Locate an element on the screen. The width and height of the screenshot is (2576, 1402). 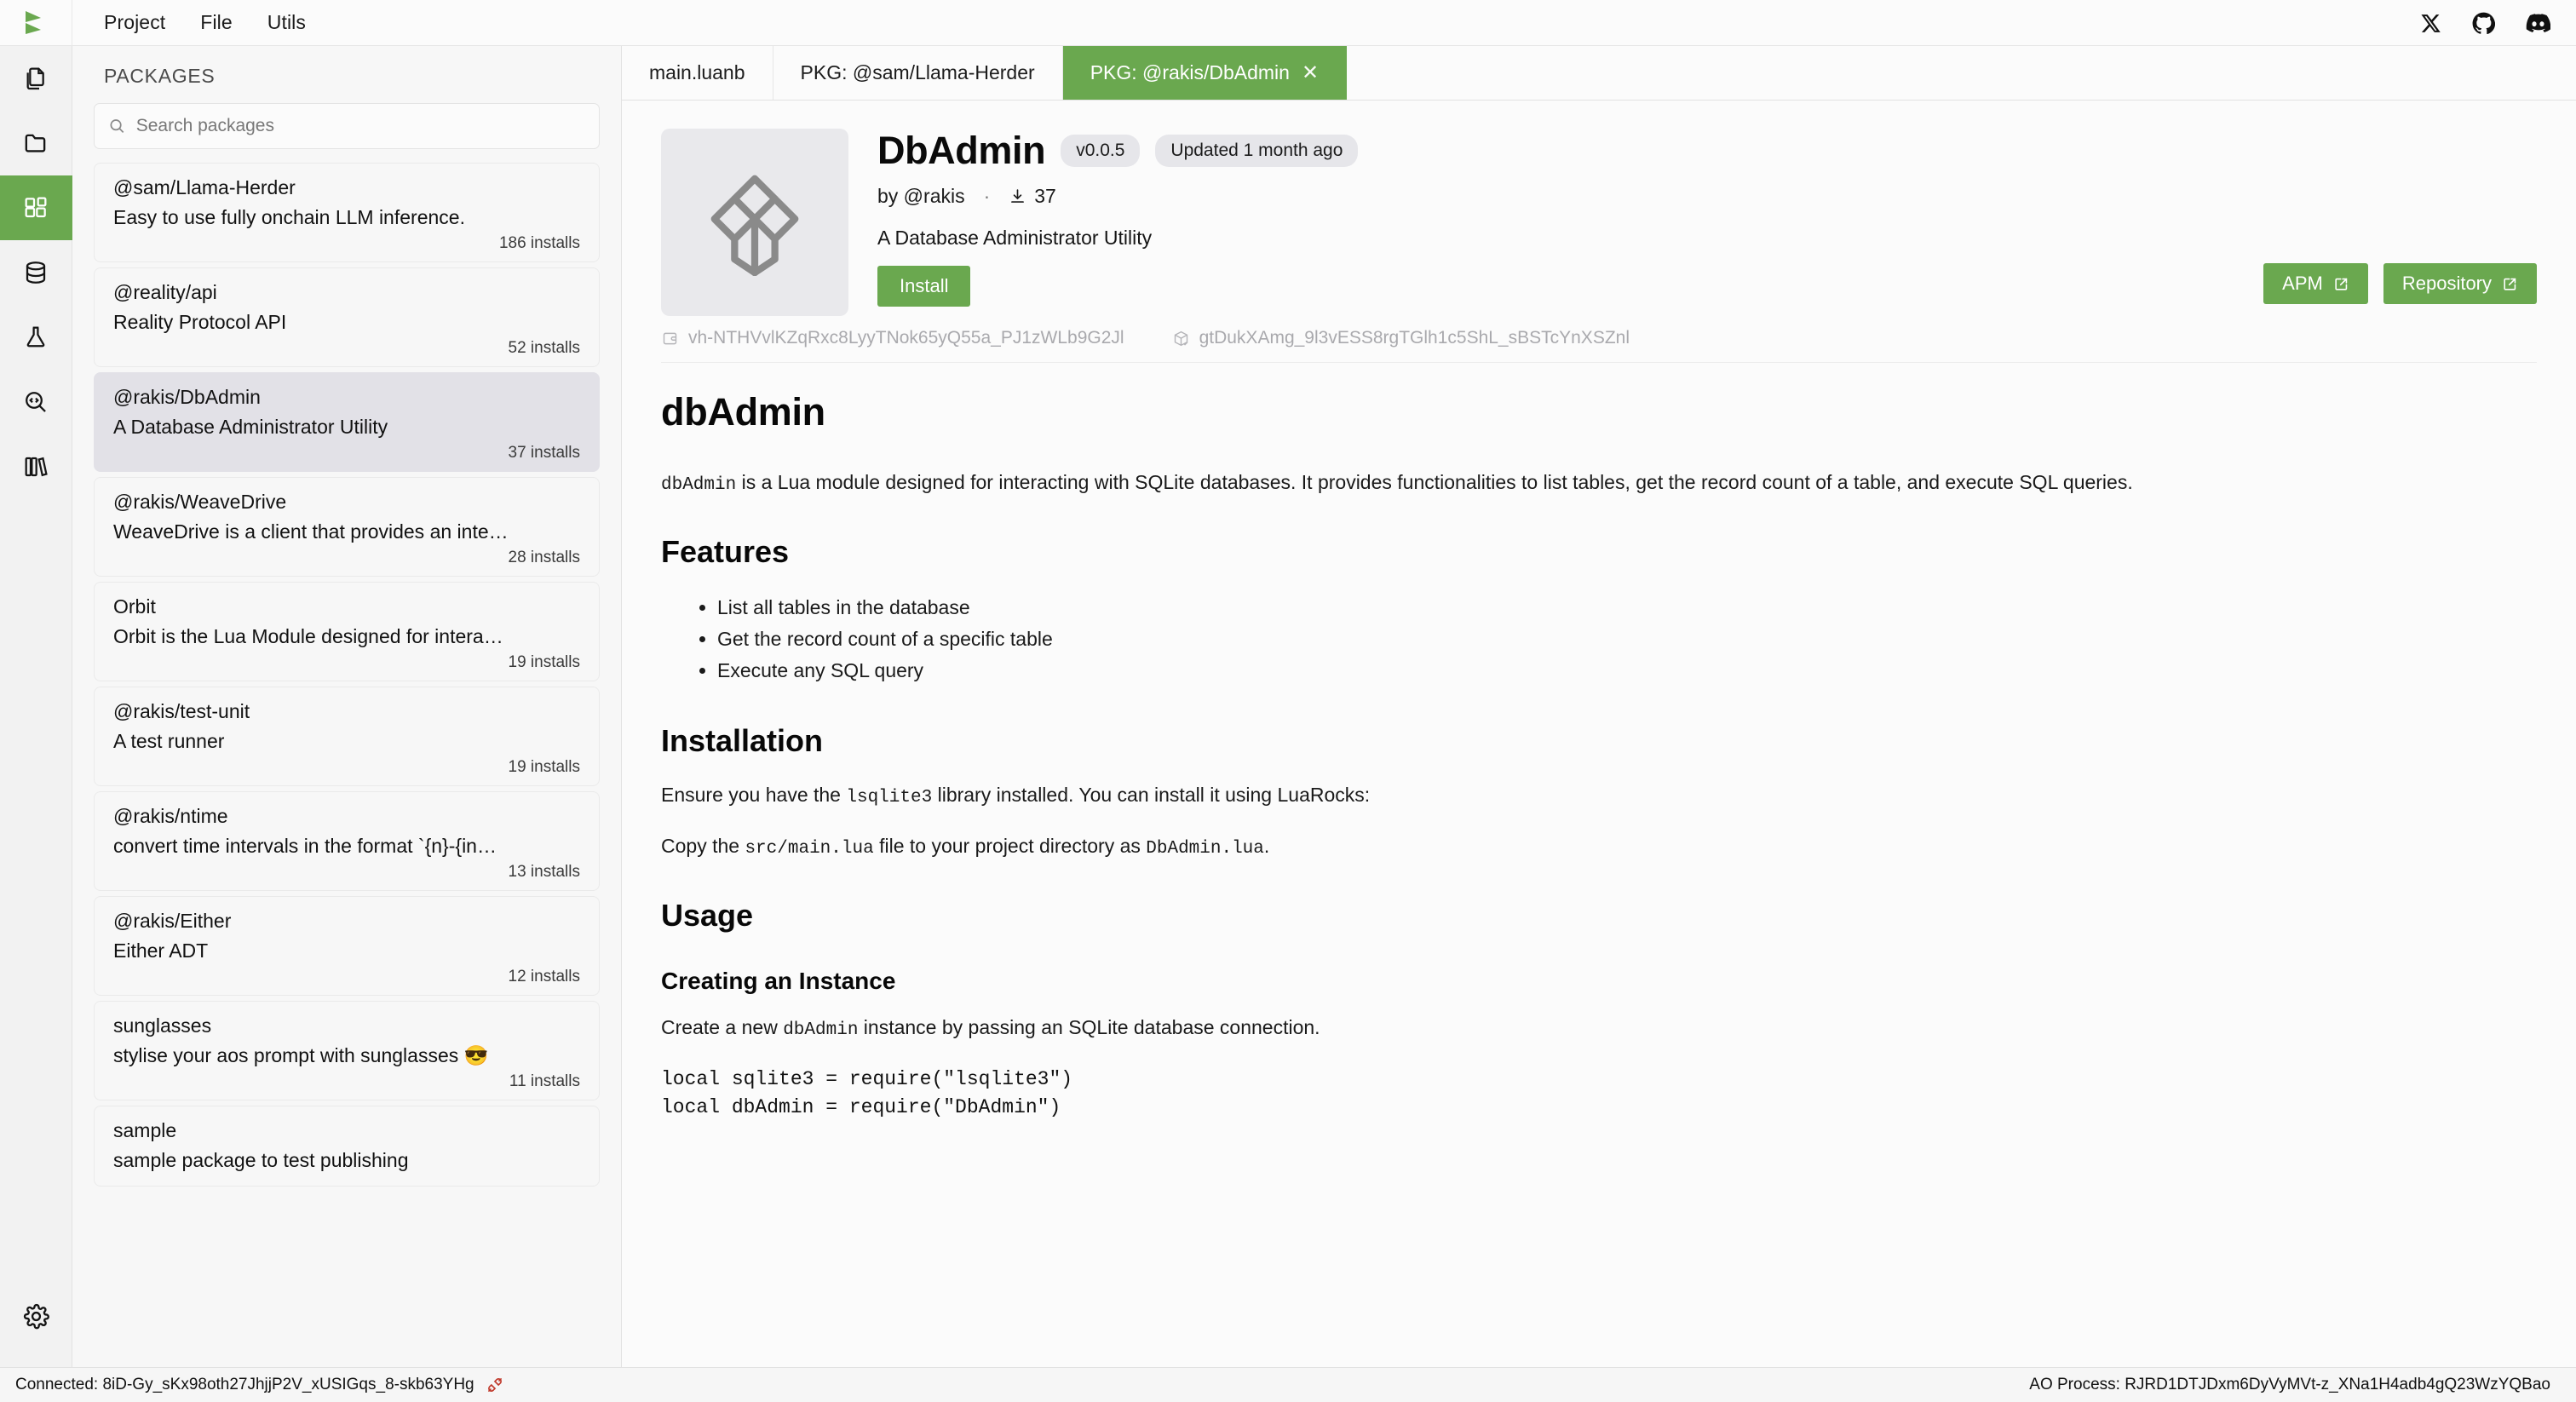
readme-title: dbAdmin is located at coordinates (743, 412).